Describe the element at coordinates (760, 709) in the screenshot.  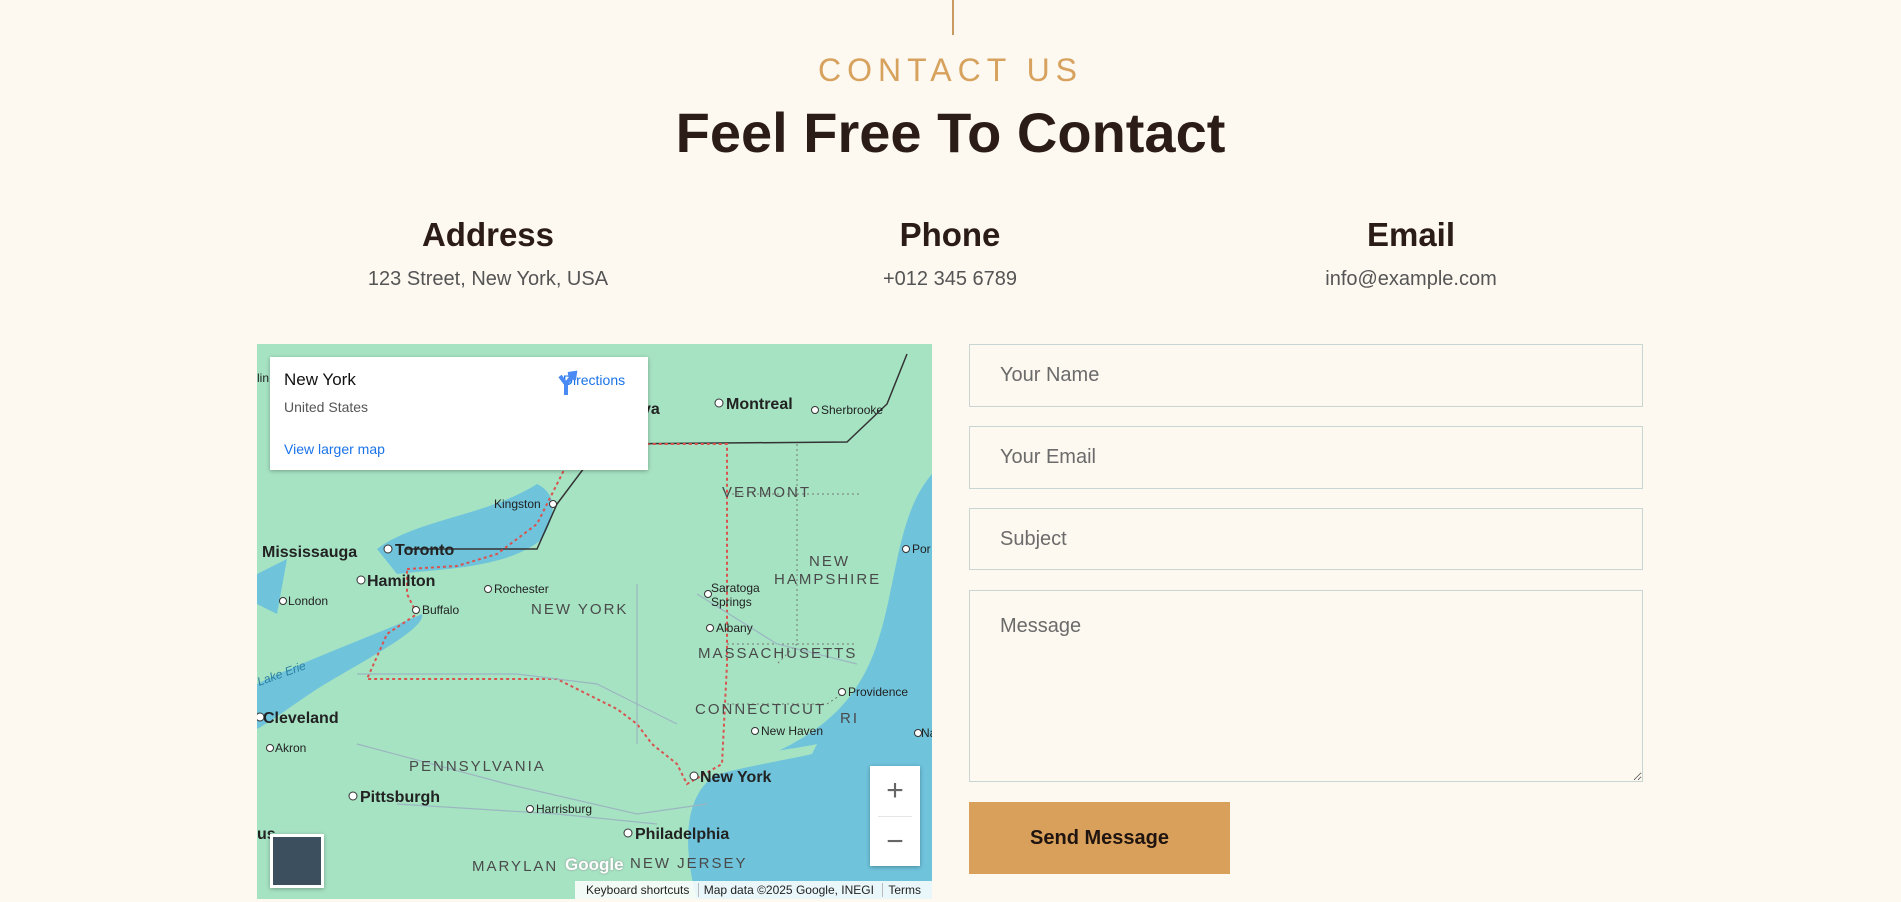
I see `map-label-connecticut: CONNECTICUT` at that location.